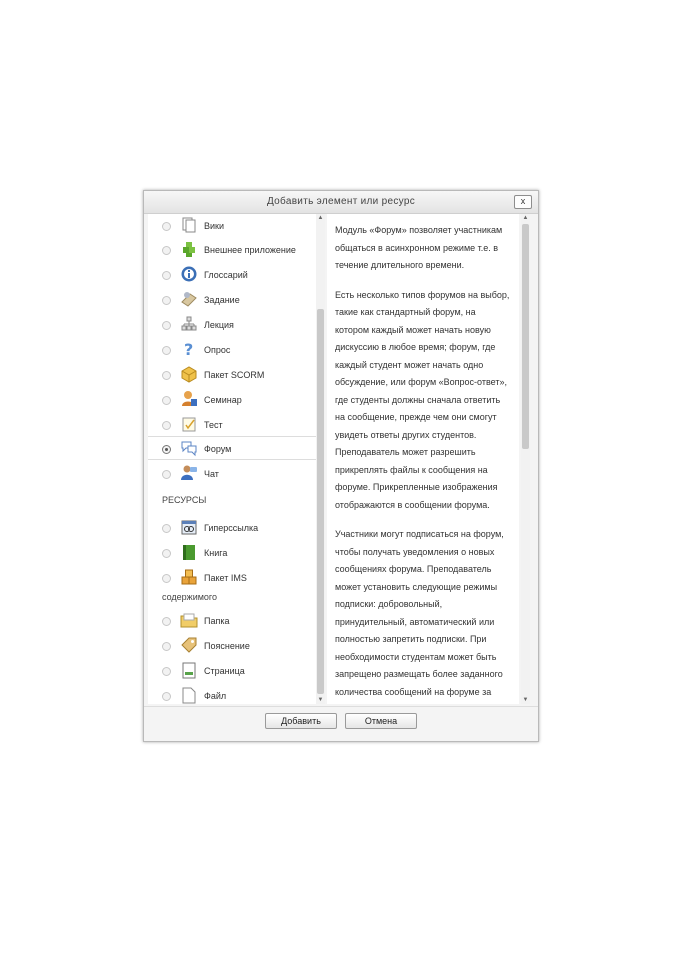 This screenshot has height=960, width=678. I want to click on list-item-quiz: Тест, so click(232, 425).